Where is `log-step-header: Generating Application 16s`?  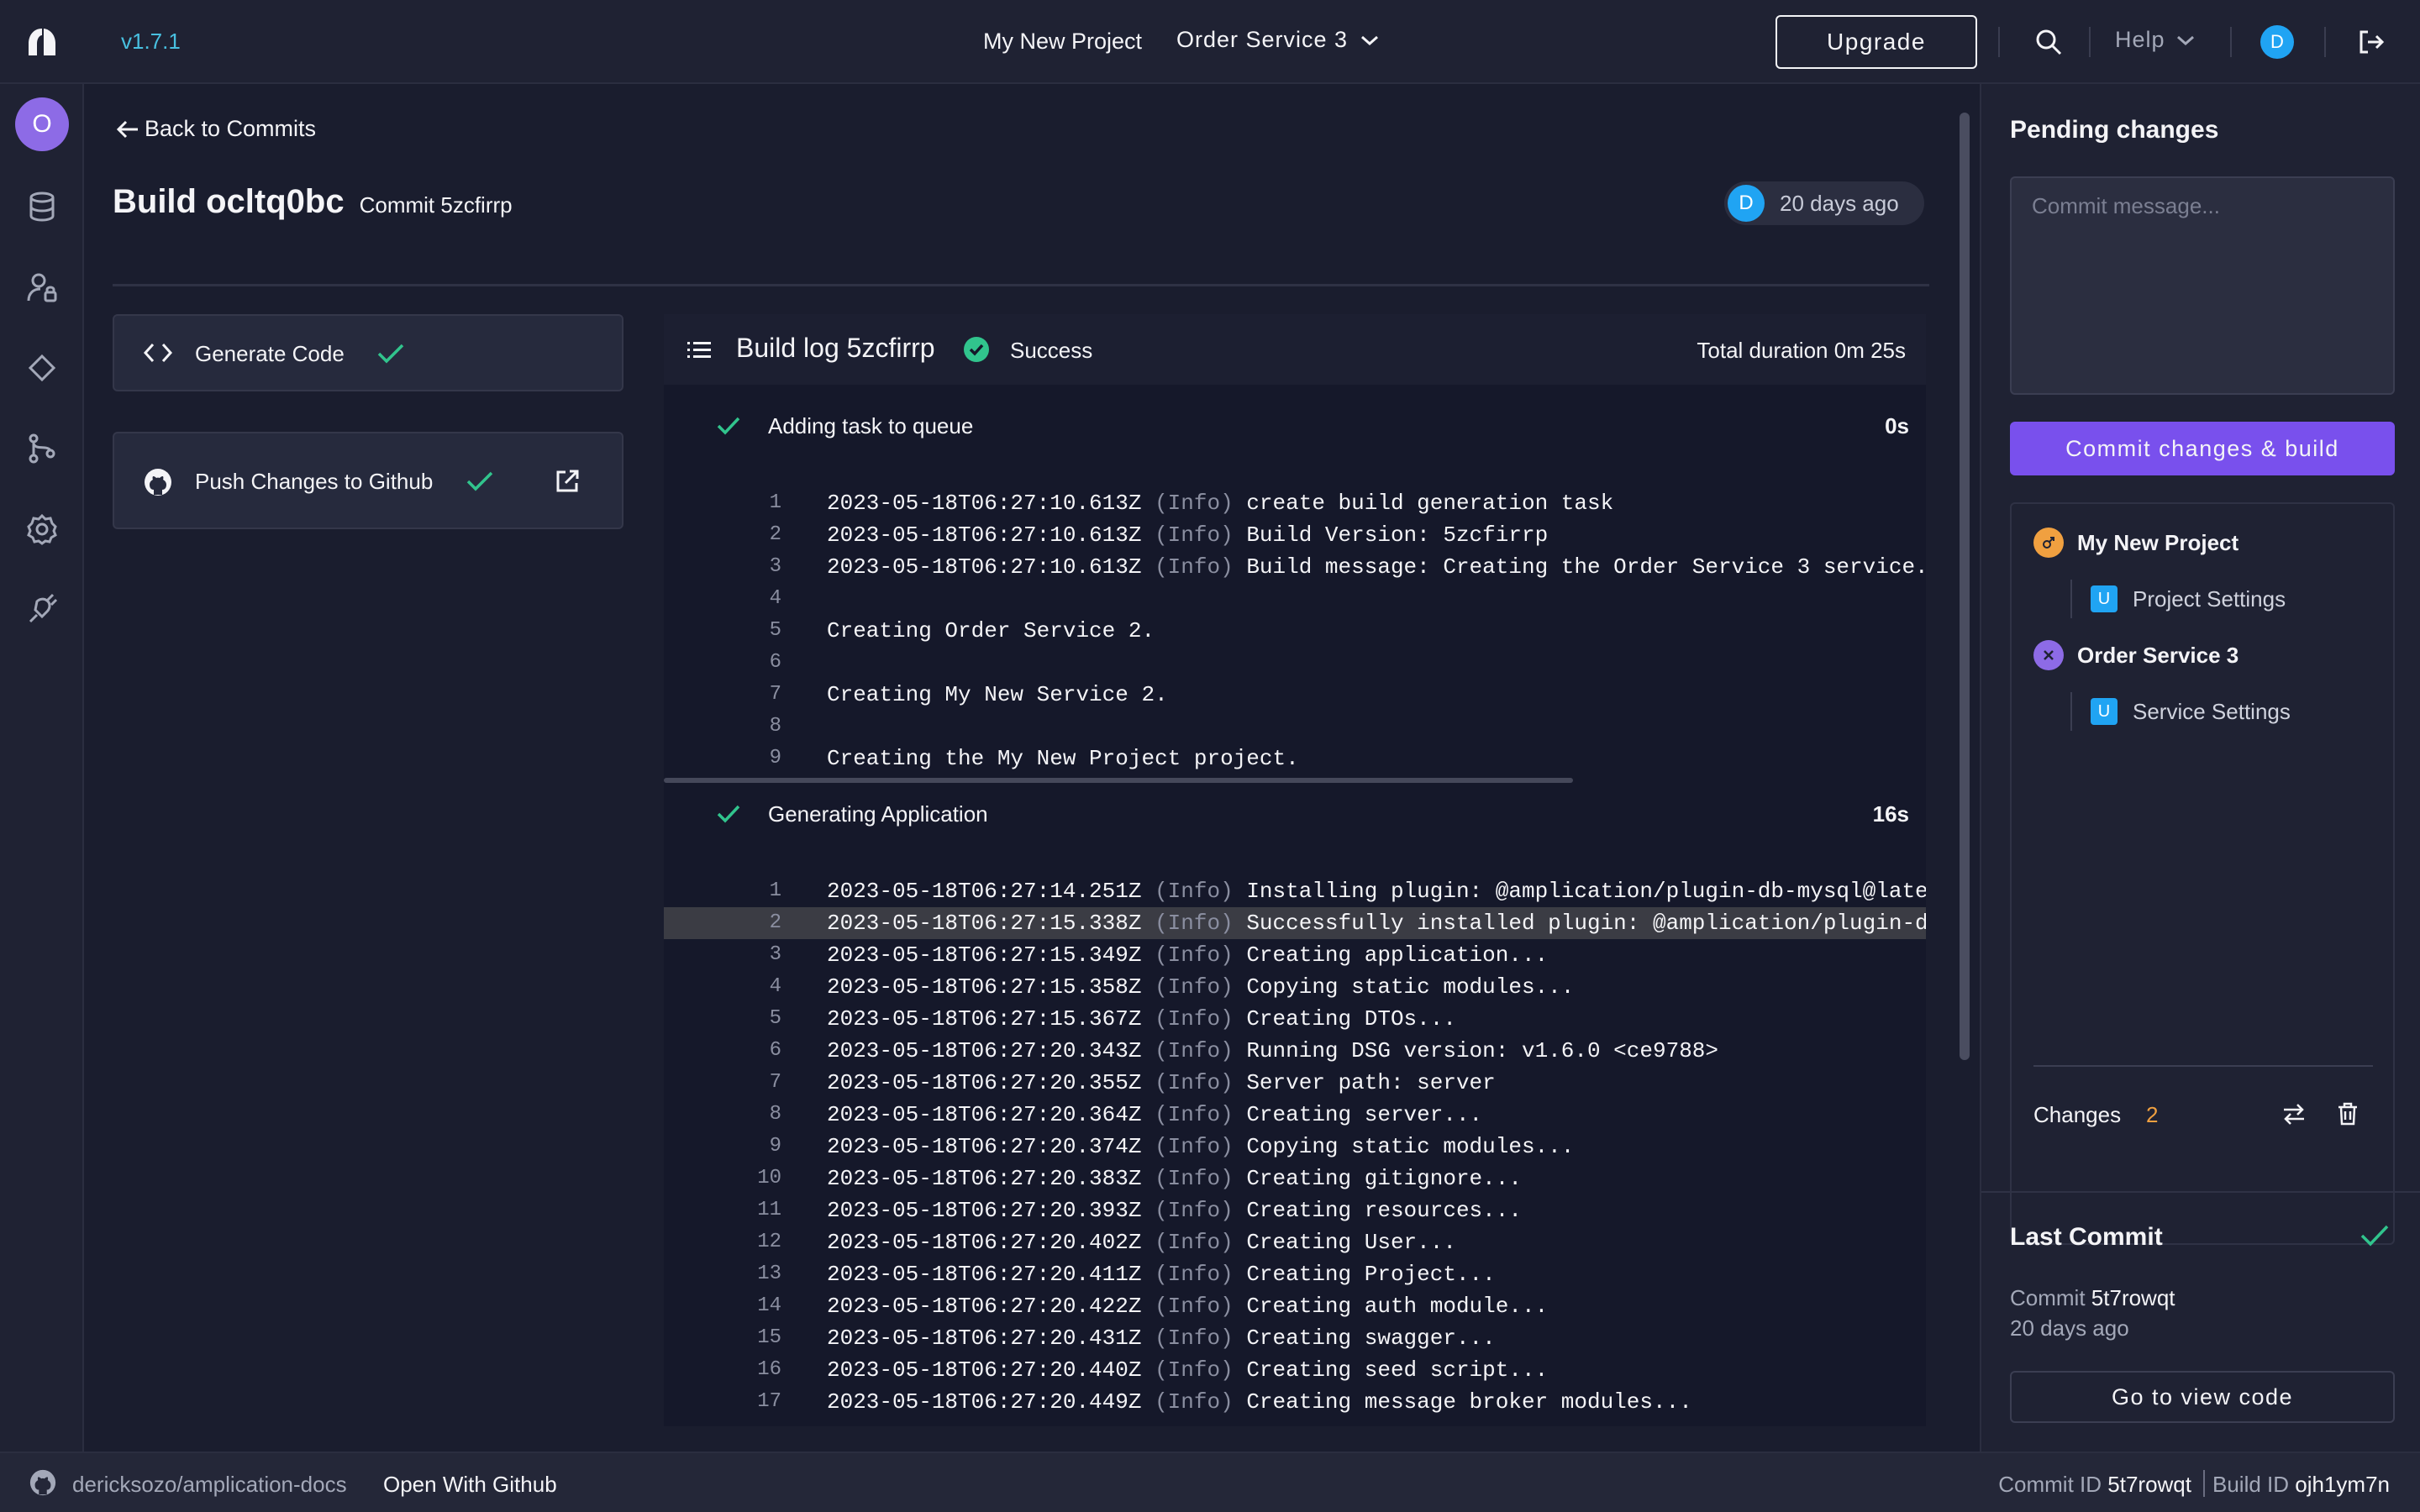
log-step-header: Generating Application 16s is located at coordinates (1295, 814).